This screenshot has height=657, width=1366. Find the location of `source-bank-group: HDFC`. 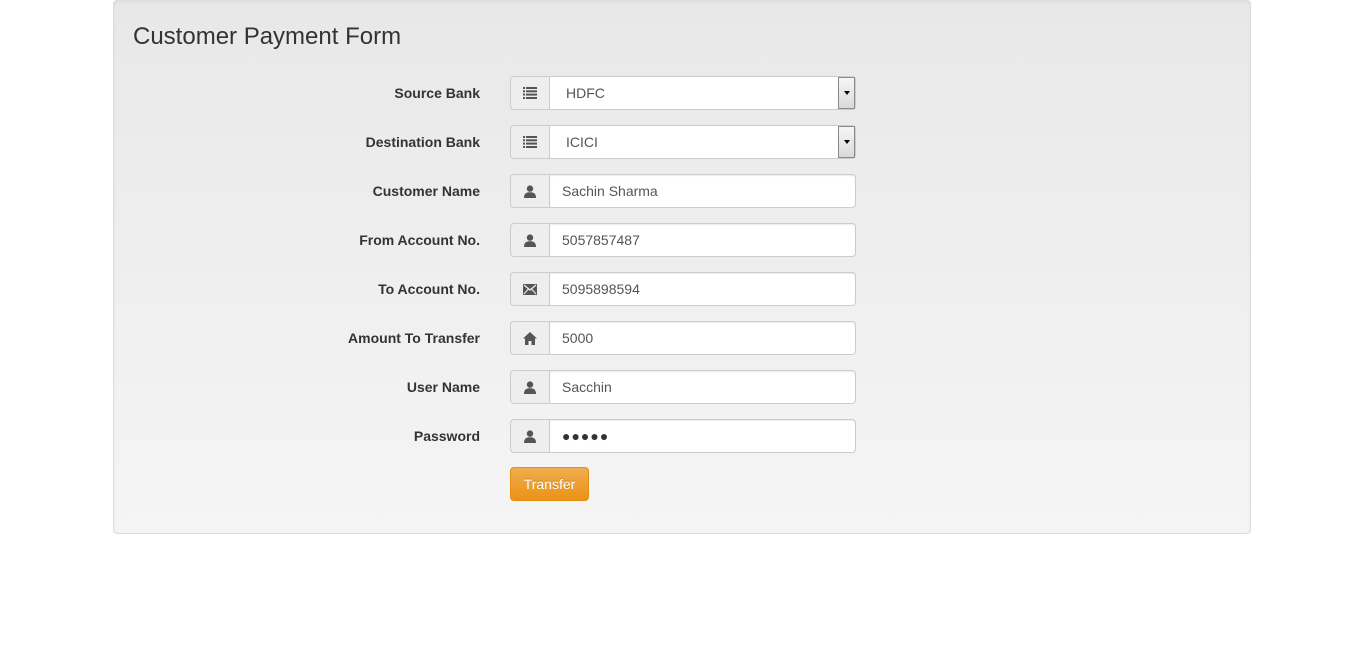

source-bank-group: HDFC is located at coordinates (683, 93).